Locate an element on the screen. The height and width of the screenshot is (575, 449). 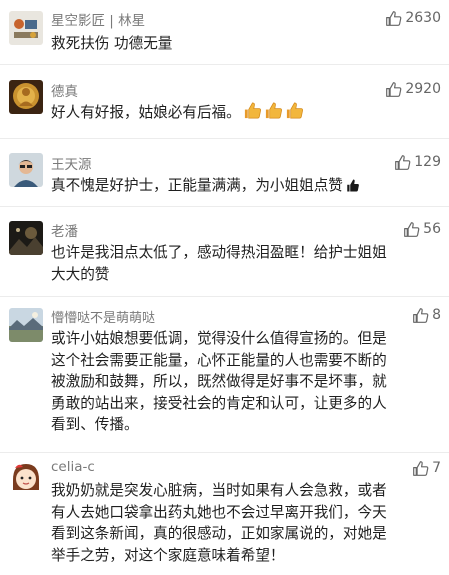
comment-line: 勇敢的站出来，接受社会的肯定和认可，让更多的人 is located at coordinates (219, 403).